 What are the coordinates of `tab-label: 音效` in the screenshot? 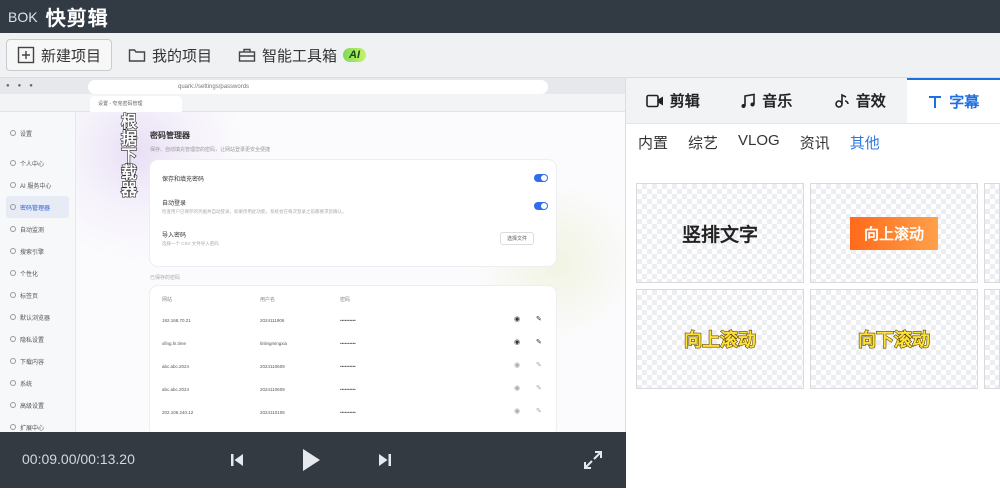 It's located at (870, 101).